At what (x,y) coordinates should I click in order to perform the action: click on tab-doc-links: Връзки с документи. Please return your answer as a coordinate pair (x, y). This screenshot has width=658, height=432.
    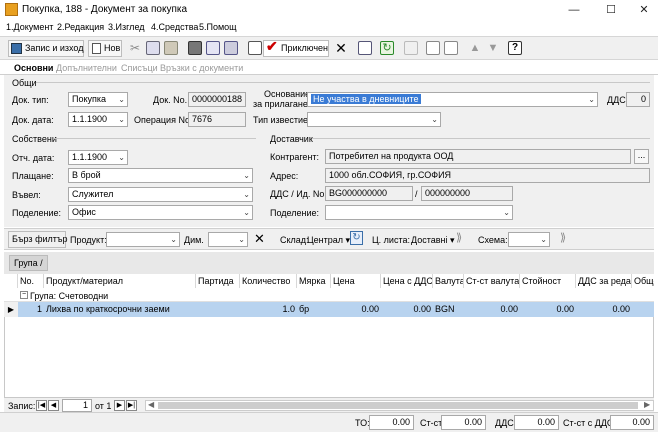
    Looking at the image, I should click on (201, 68).